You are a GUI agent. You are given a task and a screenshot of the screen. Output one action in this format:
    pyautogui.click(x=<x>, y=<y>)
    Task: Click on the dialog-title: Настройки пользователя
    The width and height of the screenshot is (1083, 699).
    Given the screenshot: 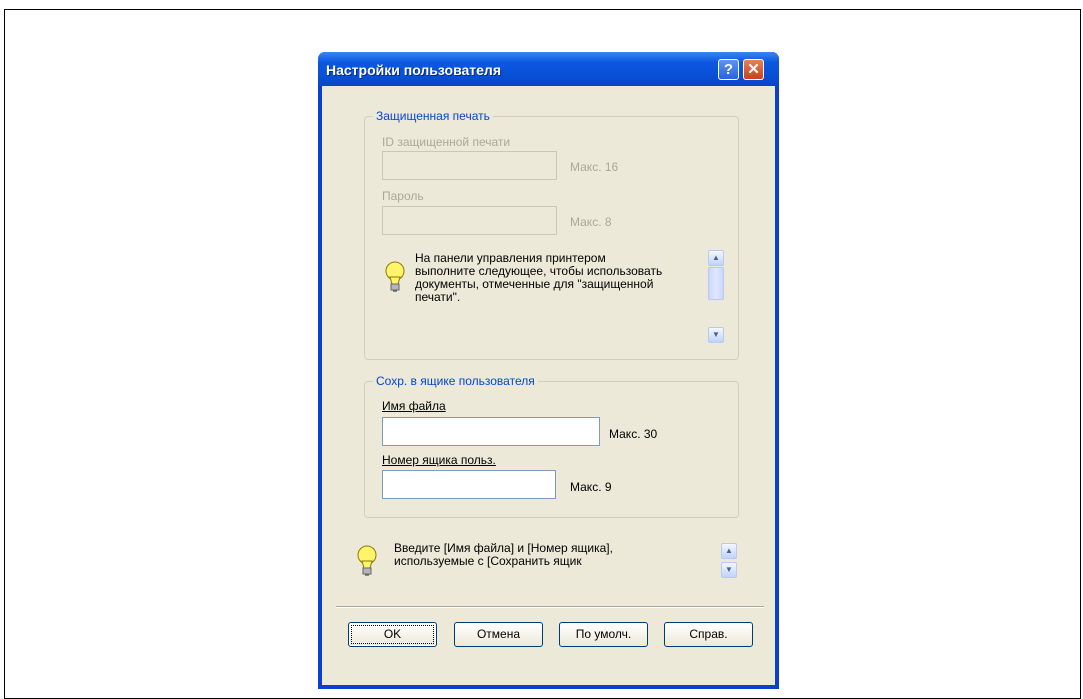 What is the action you would take?
    pyautogui.click(x=413, y=70)
    